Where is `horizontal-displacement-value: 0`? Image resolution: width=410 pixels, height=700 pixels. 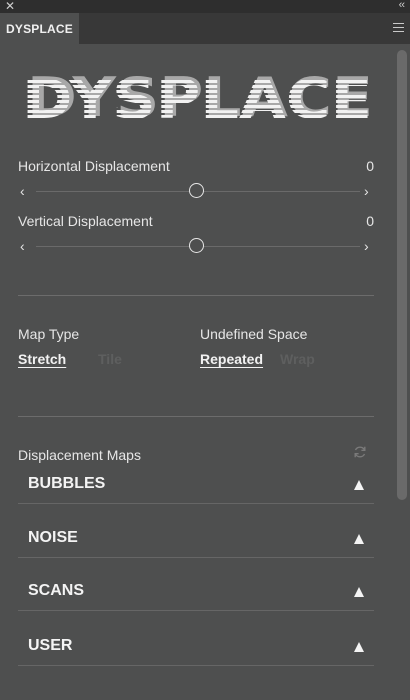
horizontal-displacement-value: 0 is located at coordinates (357, 166).